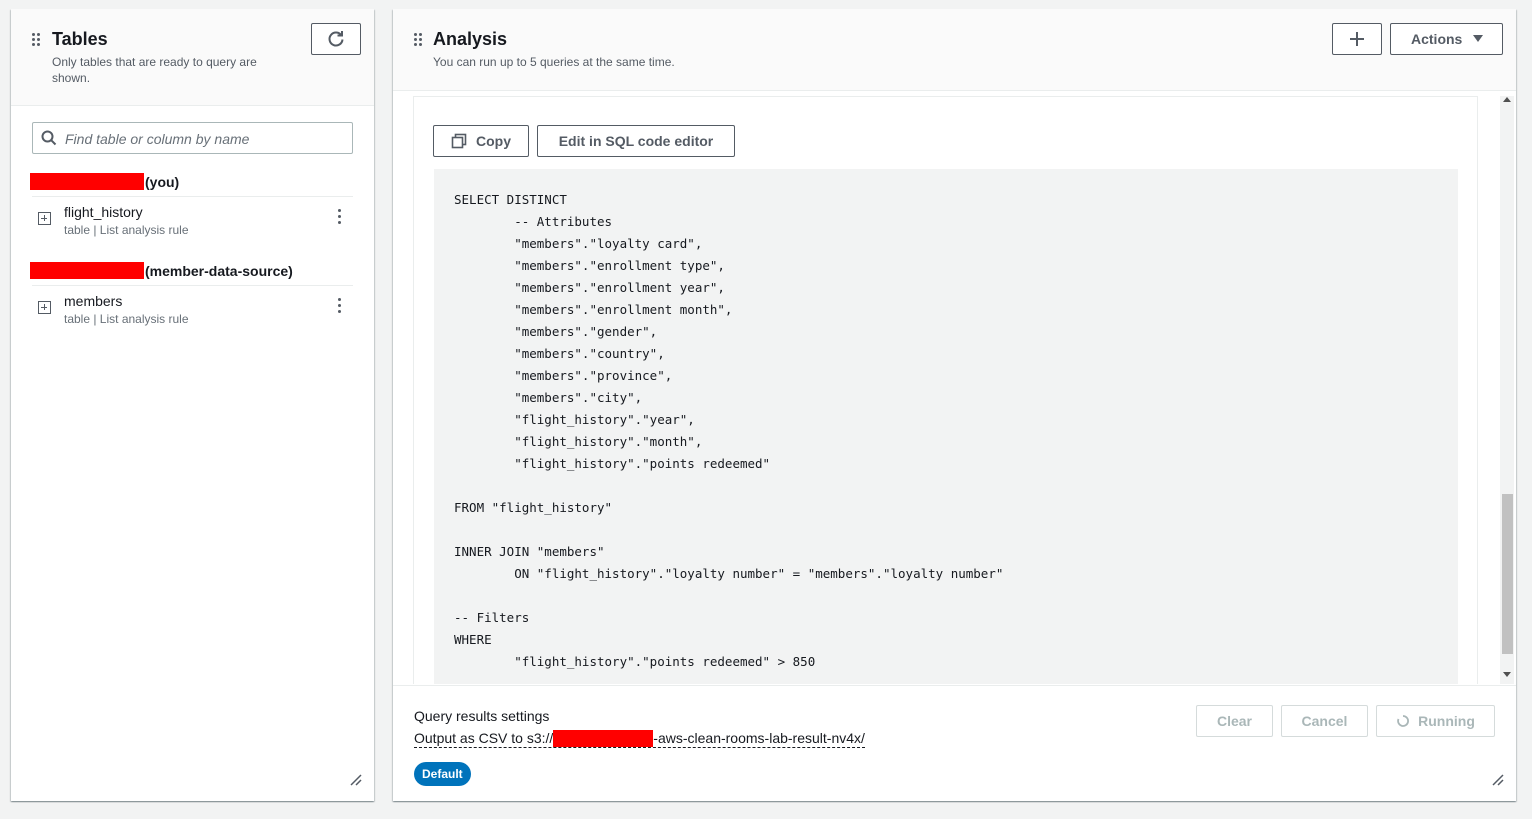  Describe the element at coordinates (1403, 721) in the screenshot. I see `spinner-icon` at that location.